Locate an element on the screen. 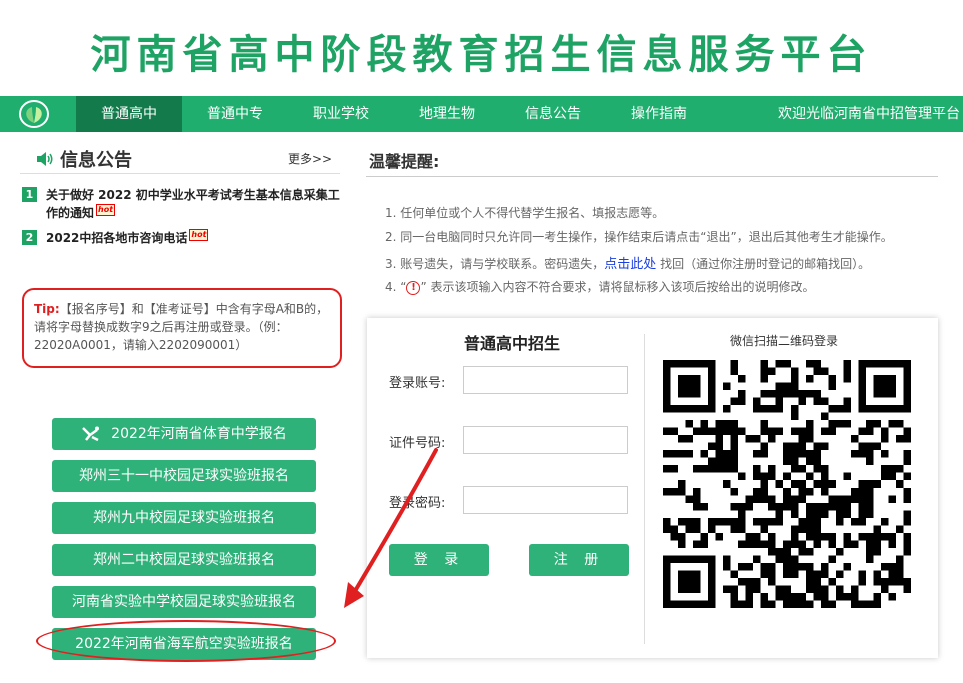 This screenshot has width=963, height=683. nav-item-secondary-specialized: 普通中专 is located at coordinates (235, 114).